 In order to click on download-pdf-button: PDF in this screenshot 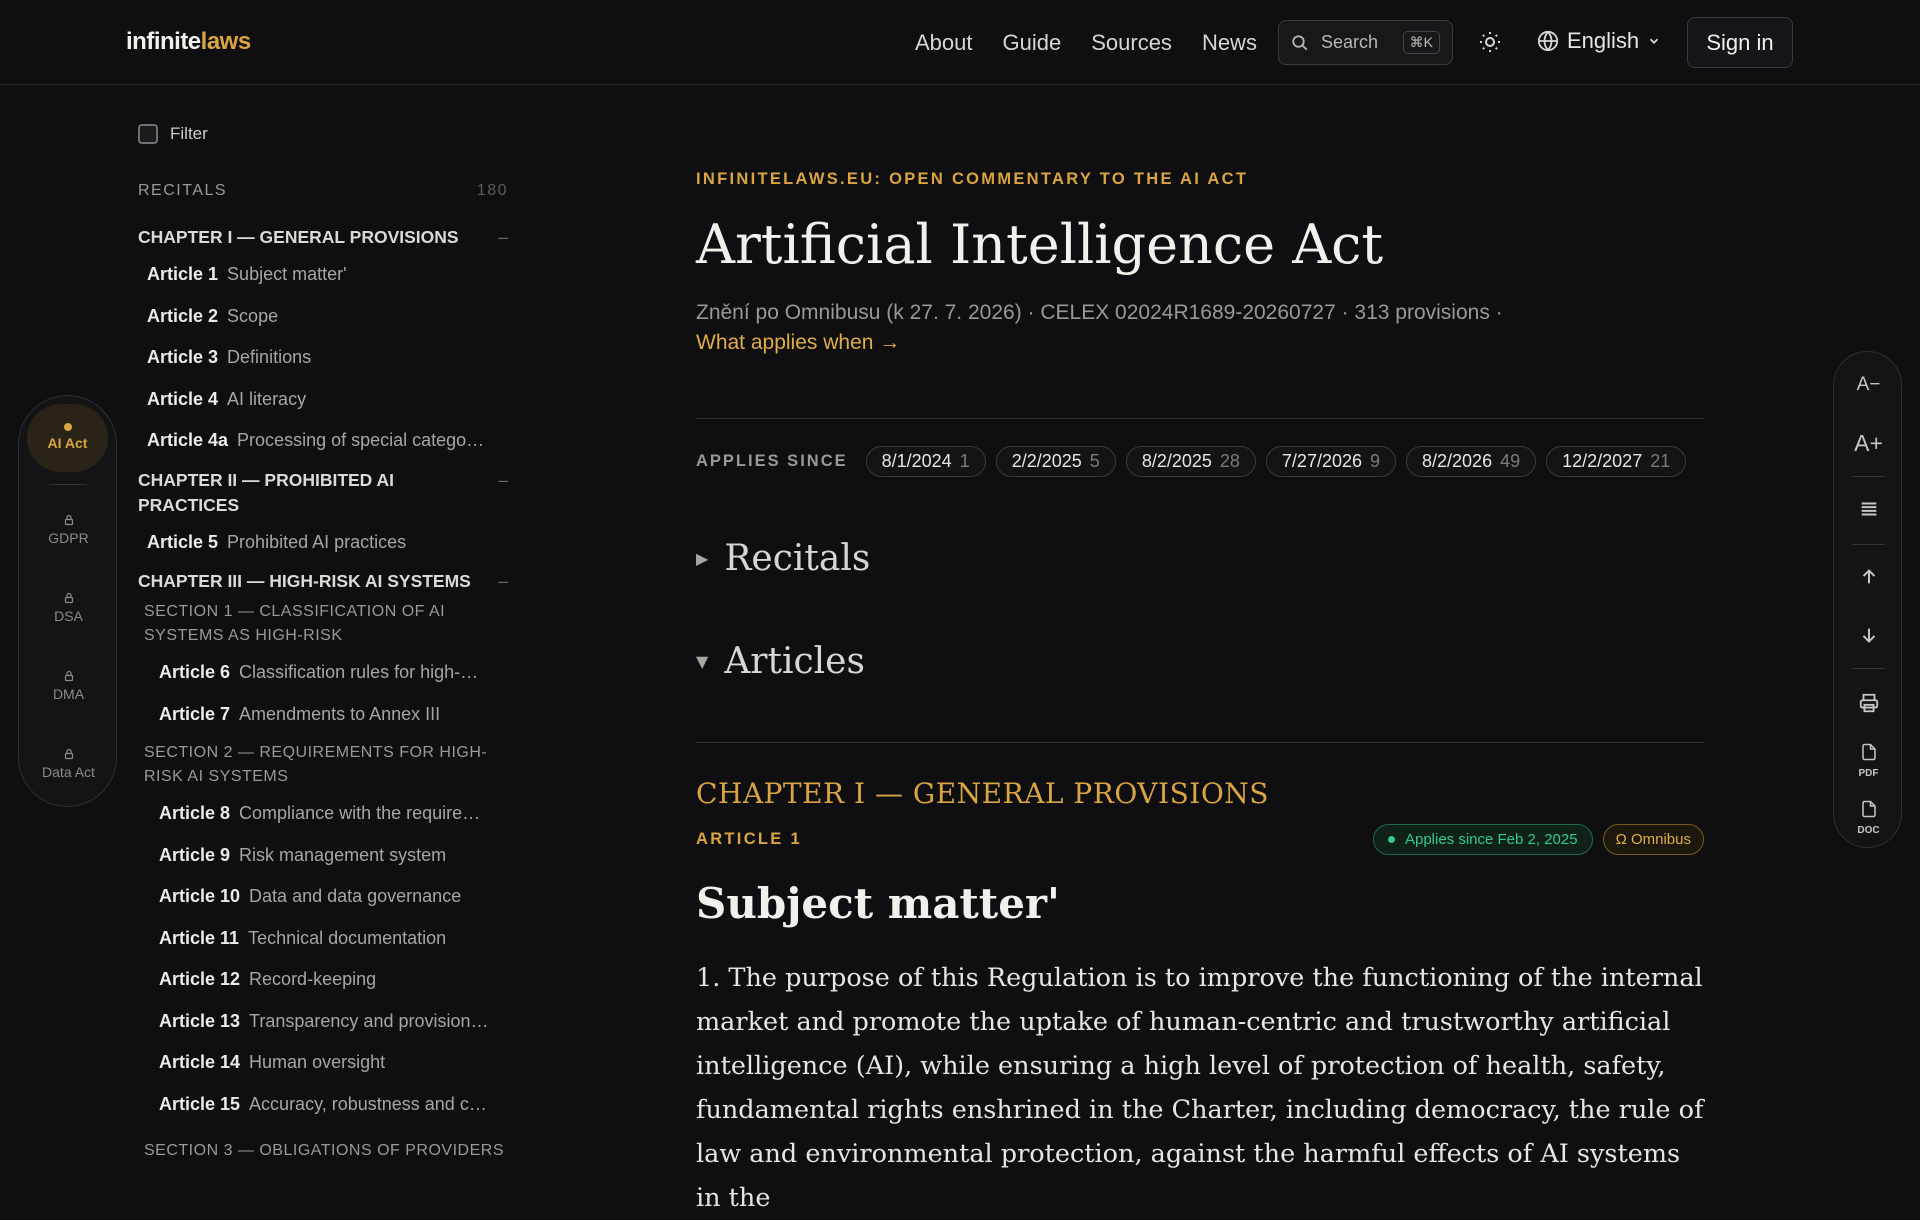, I will do `click(1868, 760)`.